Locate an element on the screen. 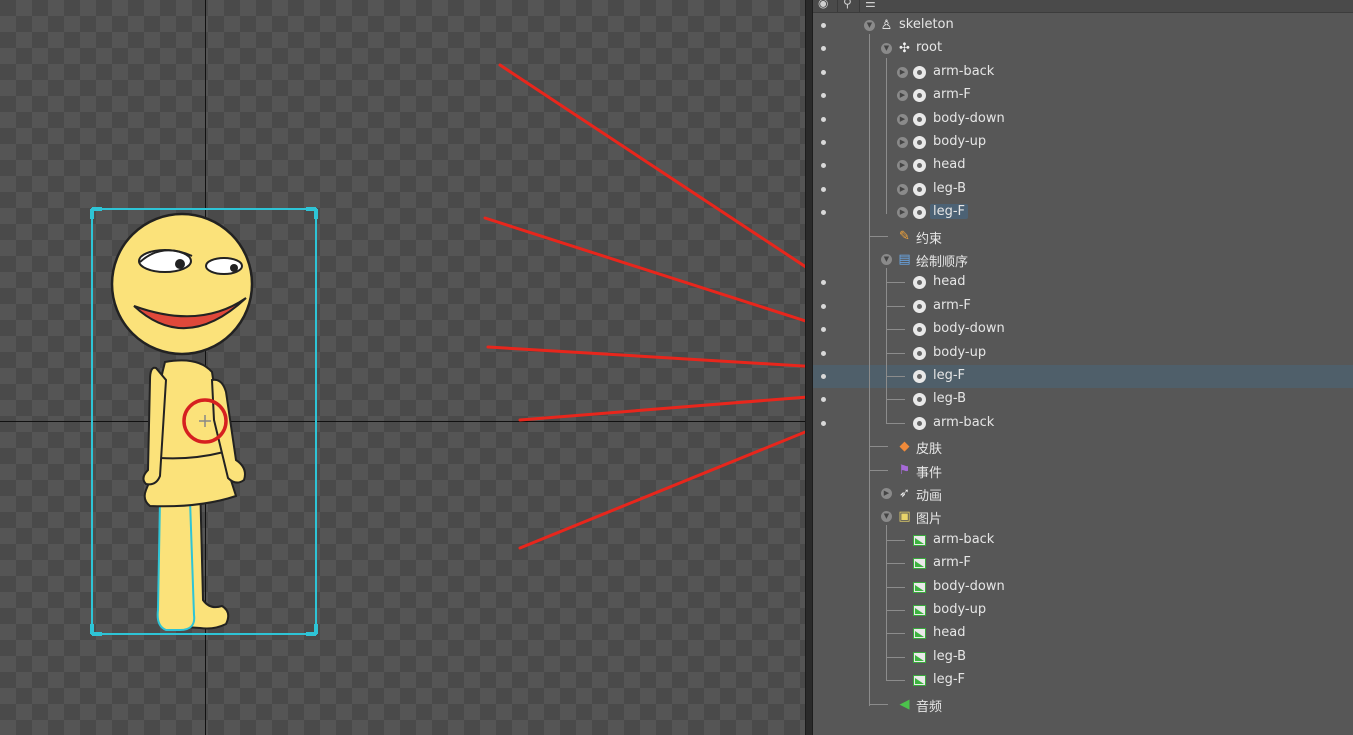  image-item-head: head is located at coordinates (1083, 633).